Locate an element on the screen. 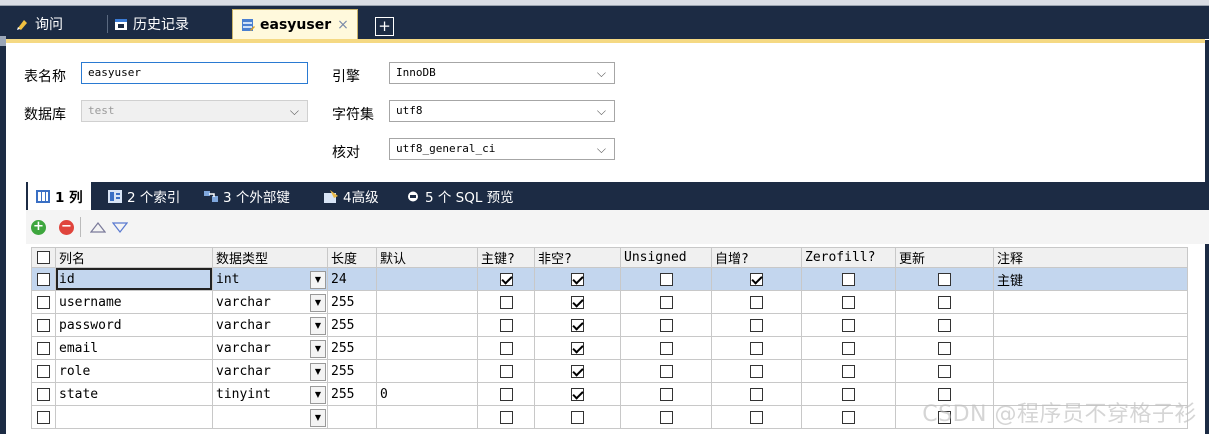 Image resolution: width=1209 pixels, height=434 pixels. move-up-icon is located at coordinates (98, 227).